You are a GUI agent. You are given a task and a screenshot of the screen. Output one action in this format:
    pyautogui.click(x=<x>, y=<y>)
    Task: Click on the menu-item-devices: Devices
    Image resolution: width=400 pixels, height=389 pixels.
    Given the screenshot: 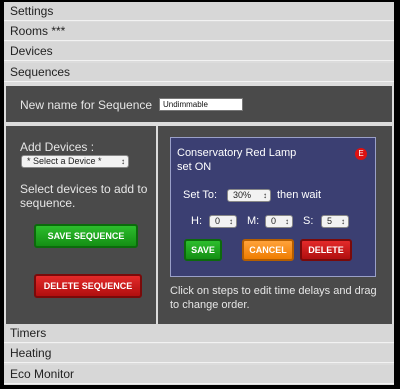 What is the action you would take?
    pyautogui.click(x=199, y=51)
    